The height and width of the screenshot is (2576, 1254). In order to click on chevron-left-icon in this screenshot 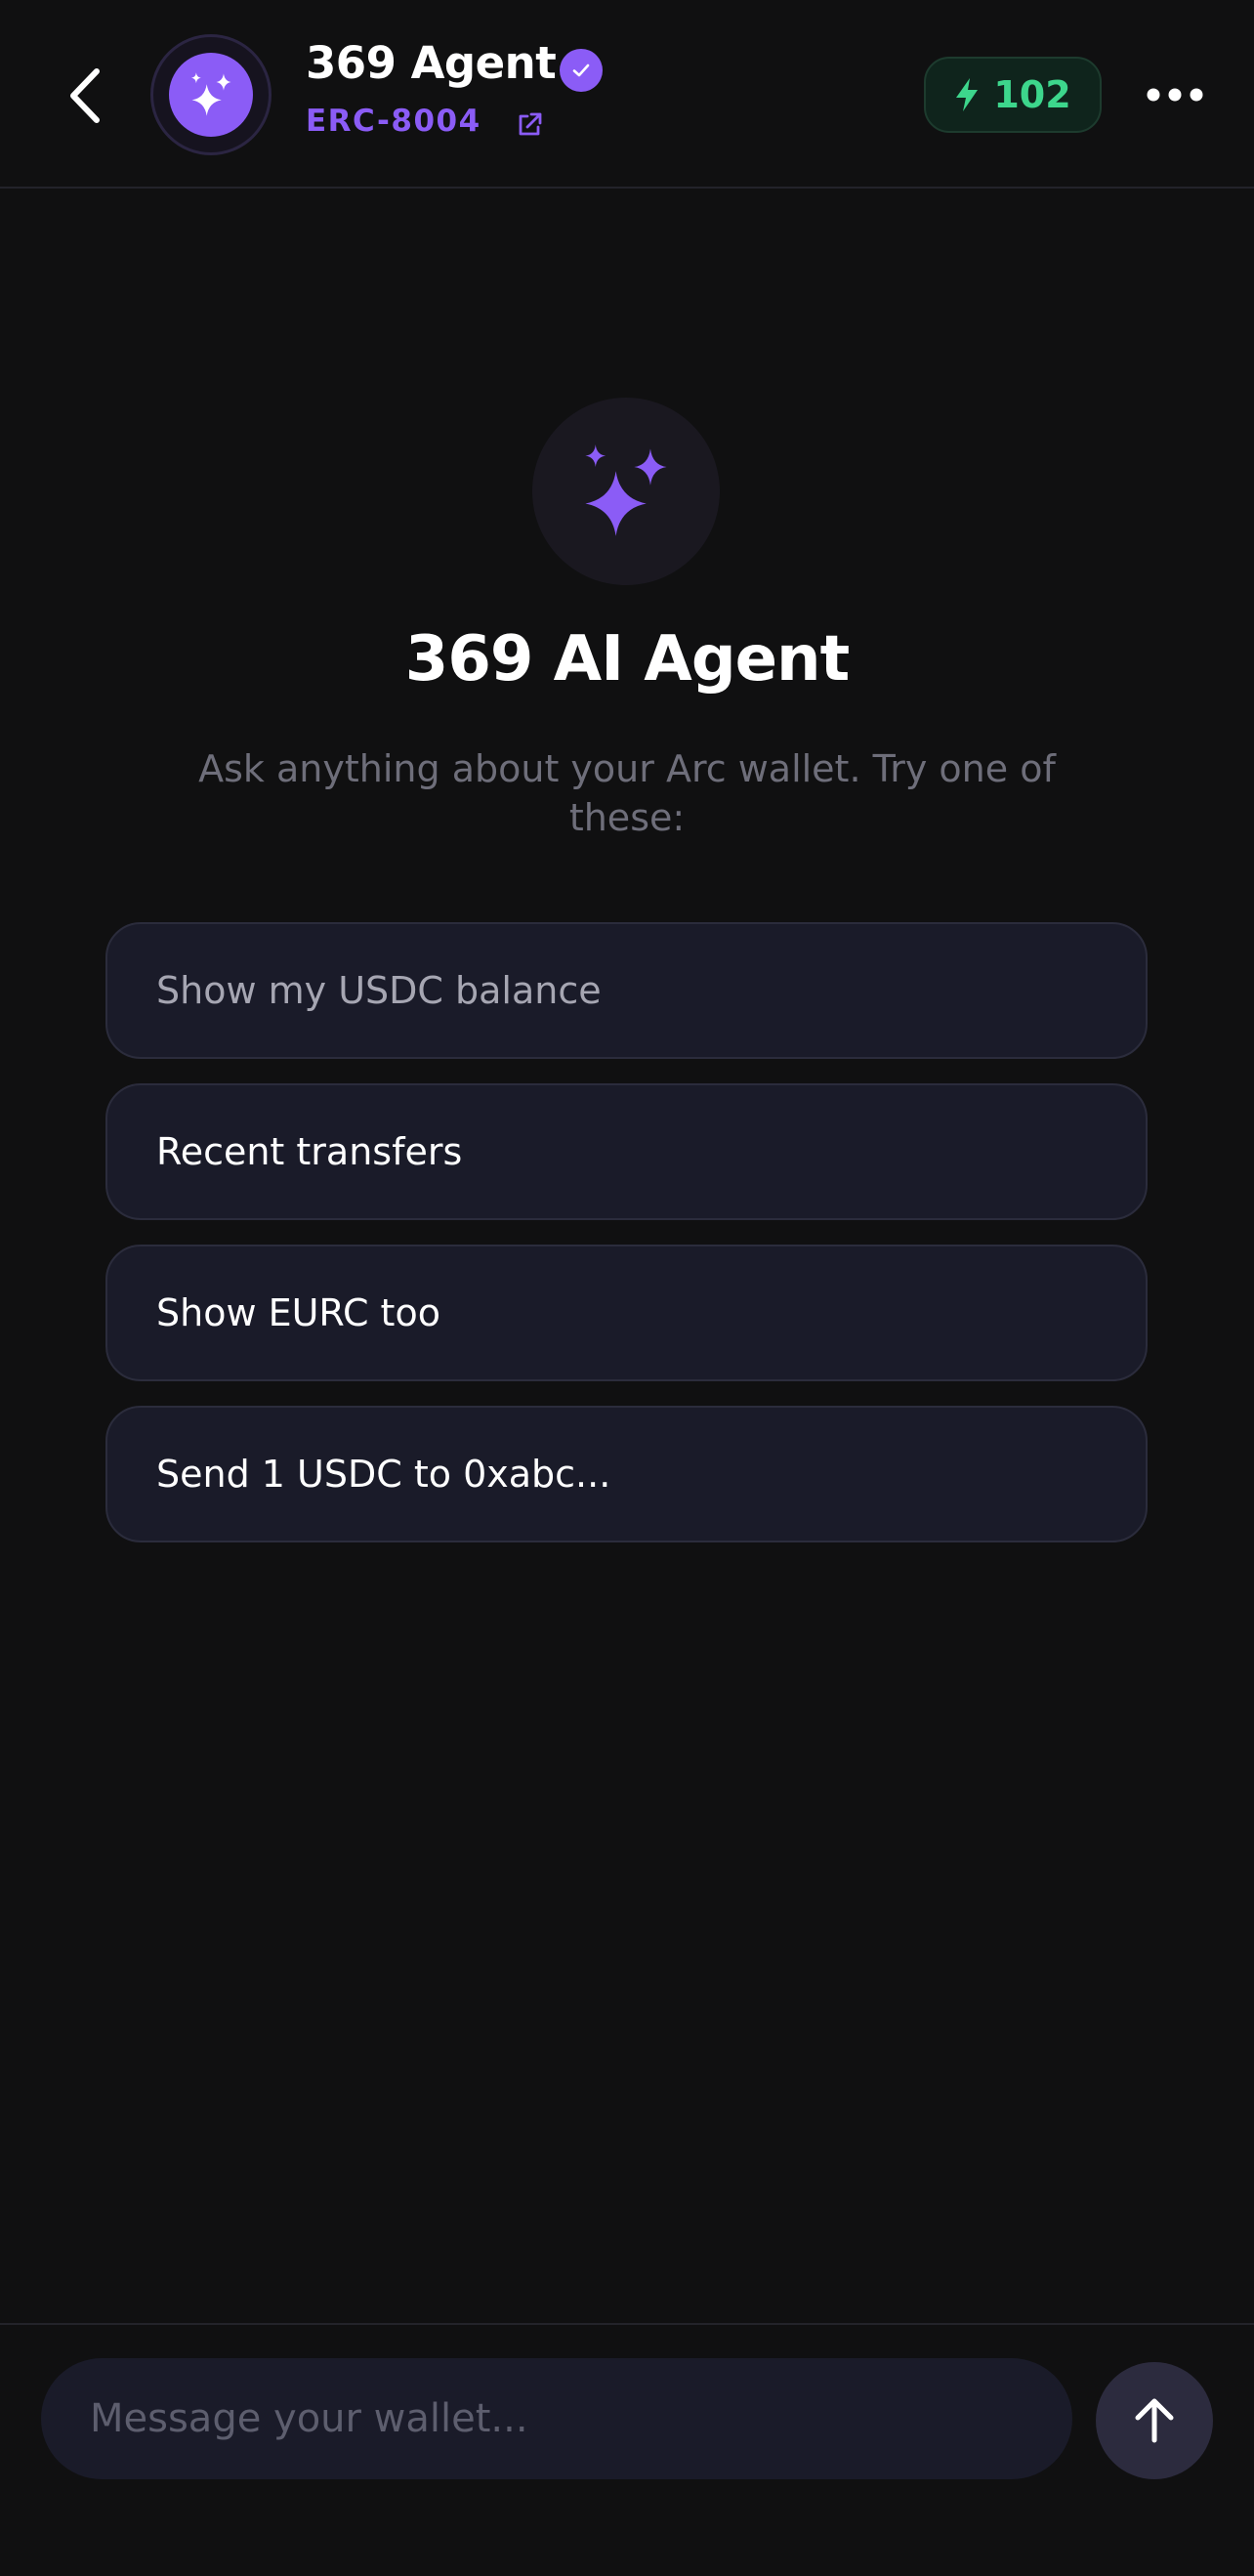, I will do `click(85, 95)`.